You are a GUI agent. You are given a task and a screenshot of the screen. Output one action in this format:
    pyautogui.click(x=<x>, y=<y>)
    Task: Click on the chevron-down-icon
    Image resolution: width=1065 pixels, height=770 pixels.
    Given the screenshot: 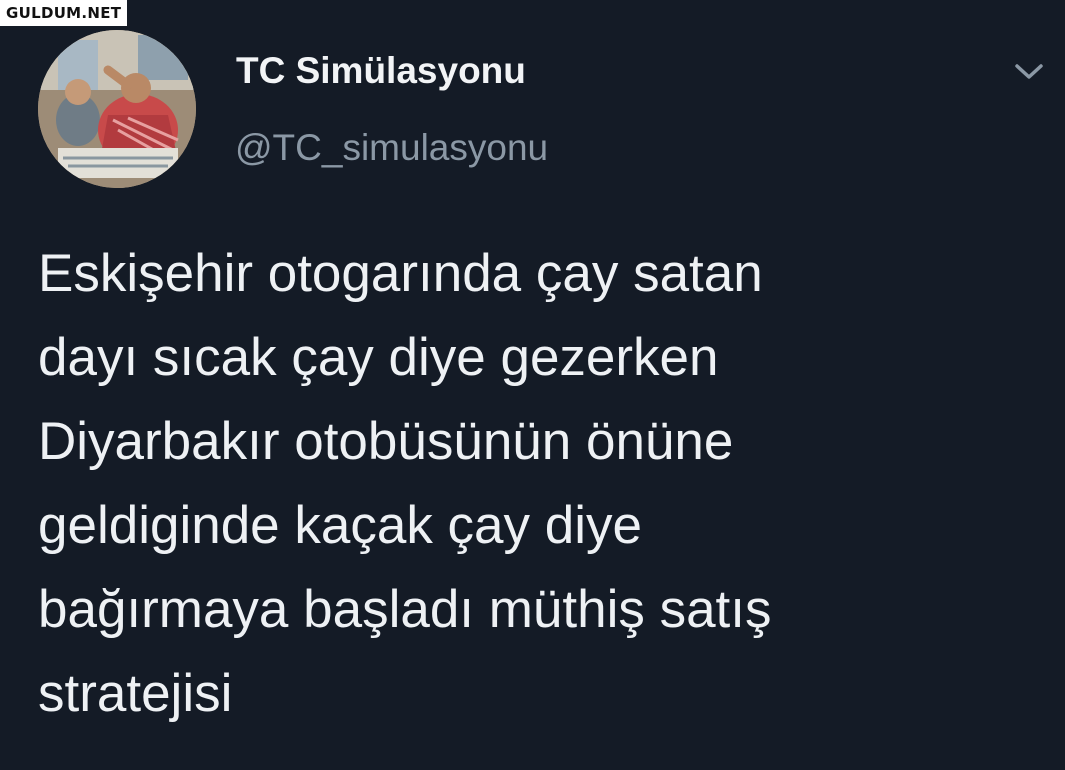 What is the action you would take?
    pyautogui.click(x=1029, y=72)
    